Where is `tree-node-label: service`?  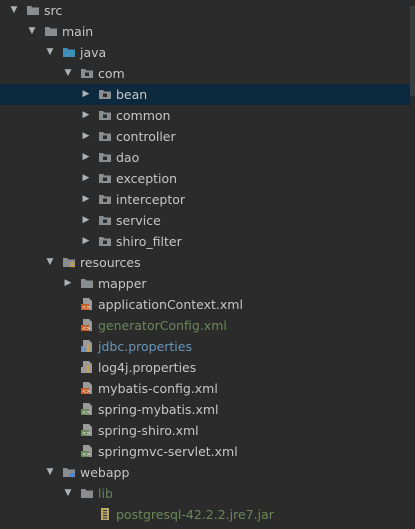 tree-node-label: service is located at coordinates (138, 220).